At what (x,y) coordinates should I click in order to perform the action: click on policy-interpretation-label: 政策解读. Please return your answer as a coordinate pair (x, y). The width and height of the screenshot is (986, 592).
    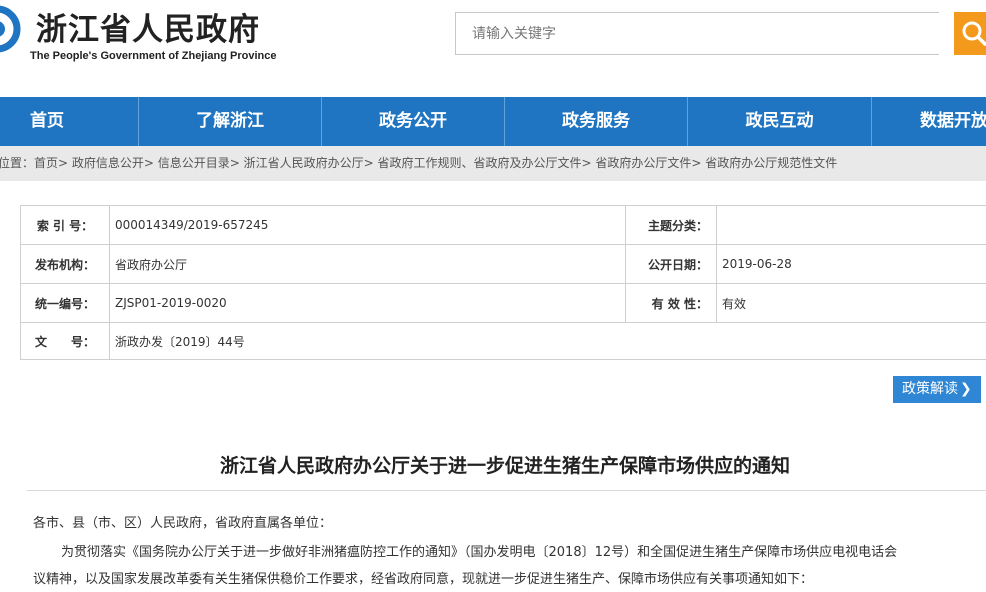
    Looking at the image, I should click on (930, 389).